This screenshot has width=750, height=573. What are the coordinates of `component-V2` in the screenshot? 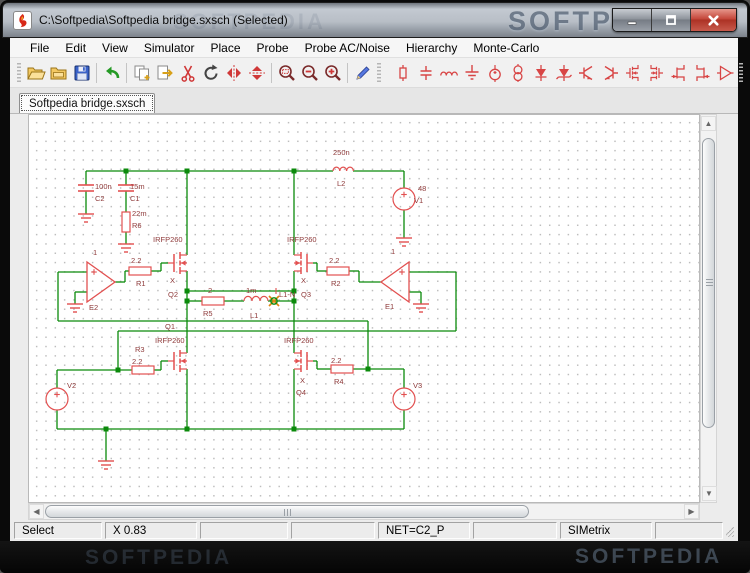 It's located at (57, 399).